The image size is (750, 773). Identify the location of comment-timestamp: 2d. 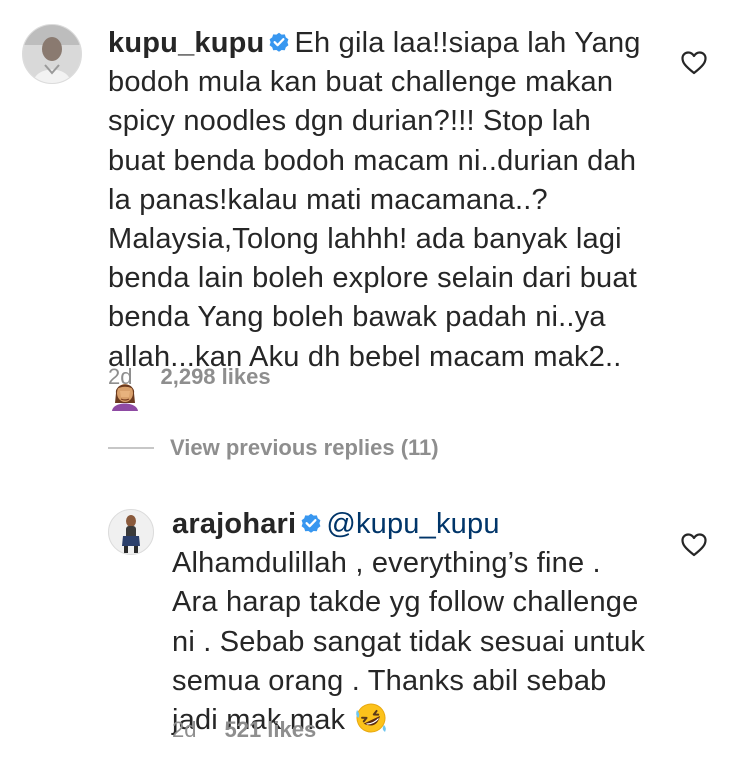
(120, 376).